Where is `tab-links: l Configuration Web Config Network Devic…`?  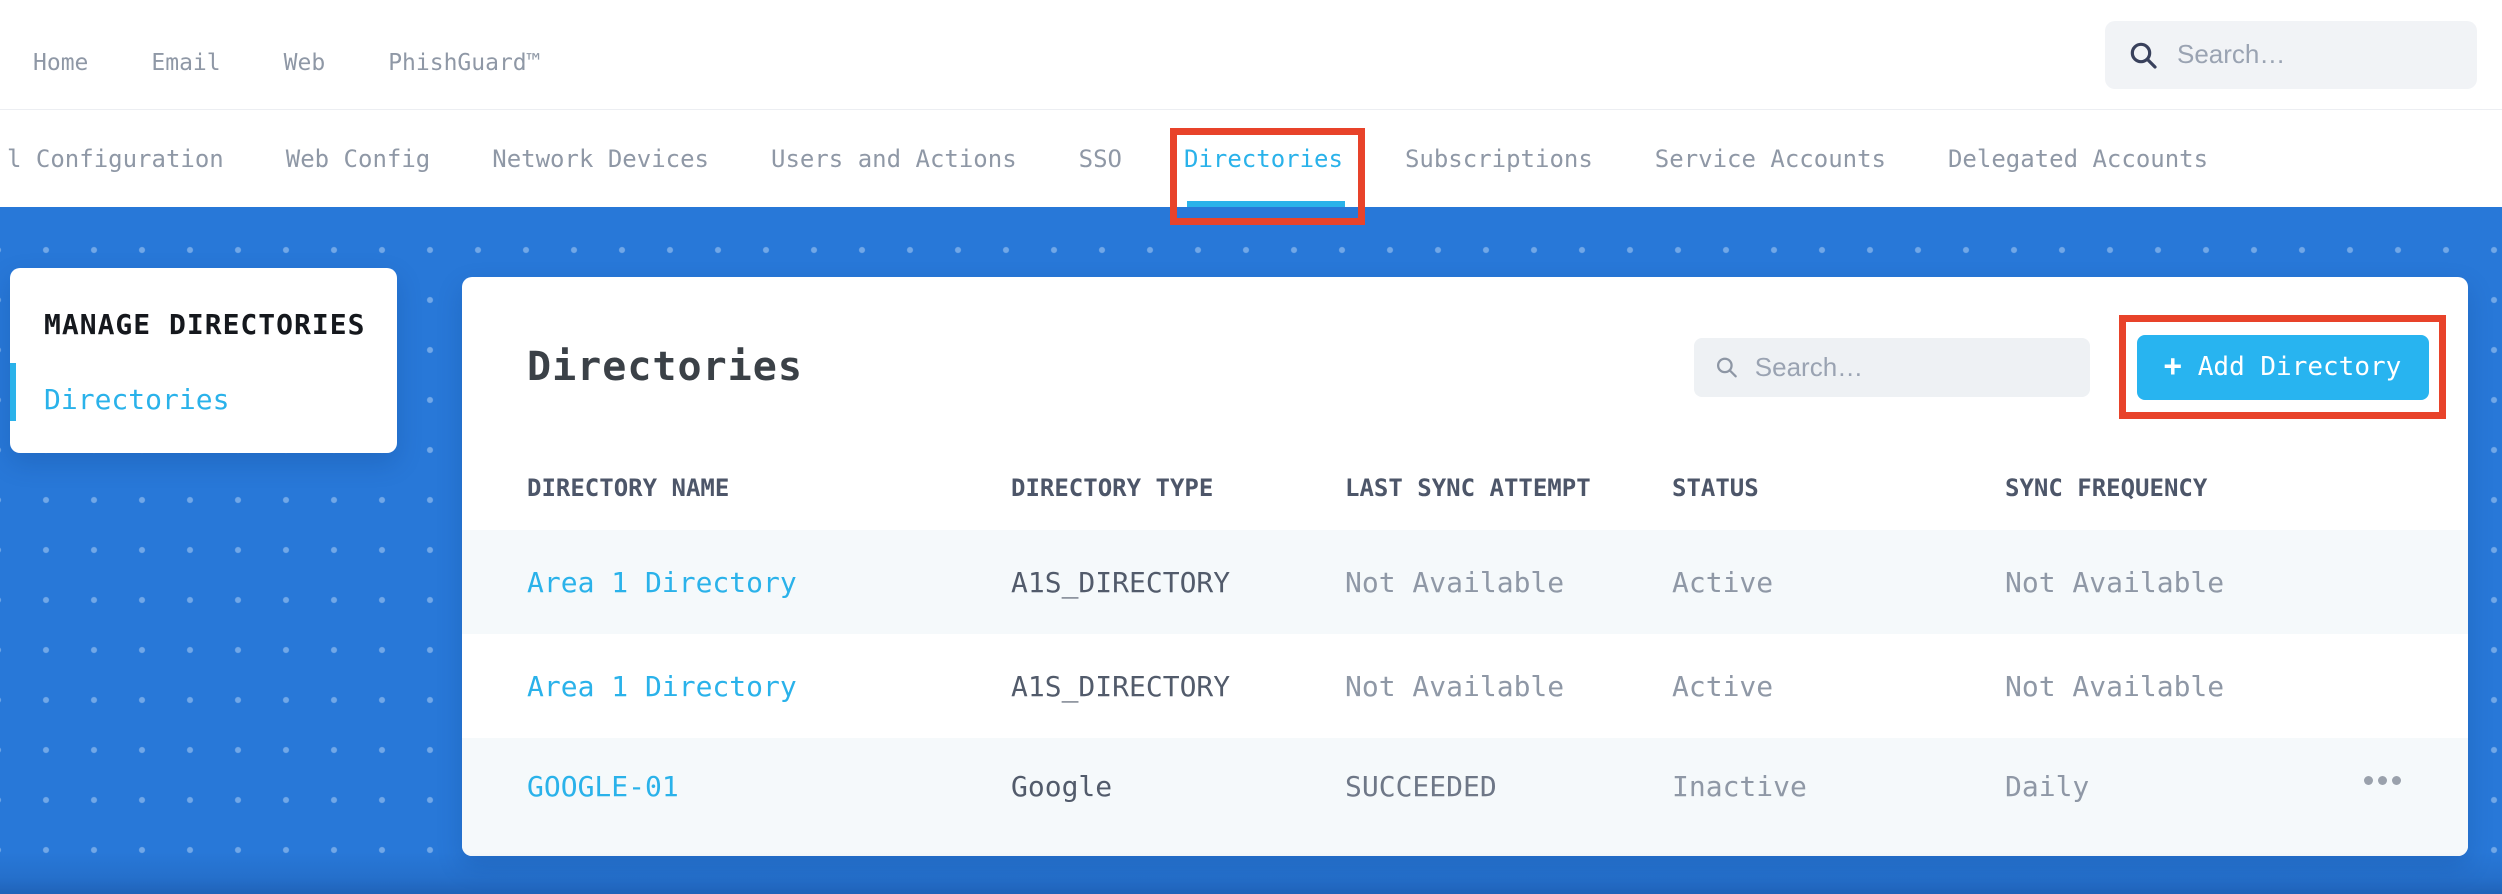 tab-links: l Configuration Web Config Network Devic… is located at coordinates (1107, 159).